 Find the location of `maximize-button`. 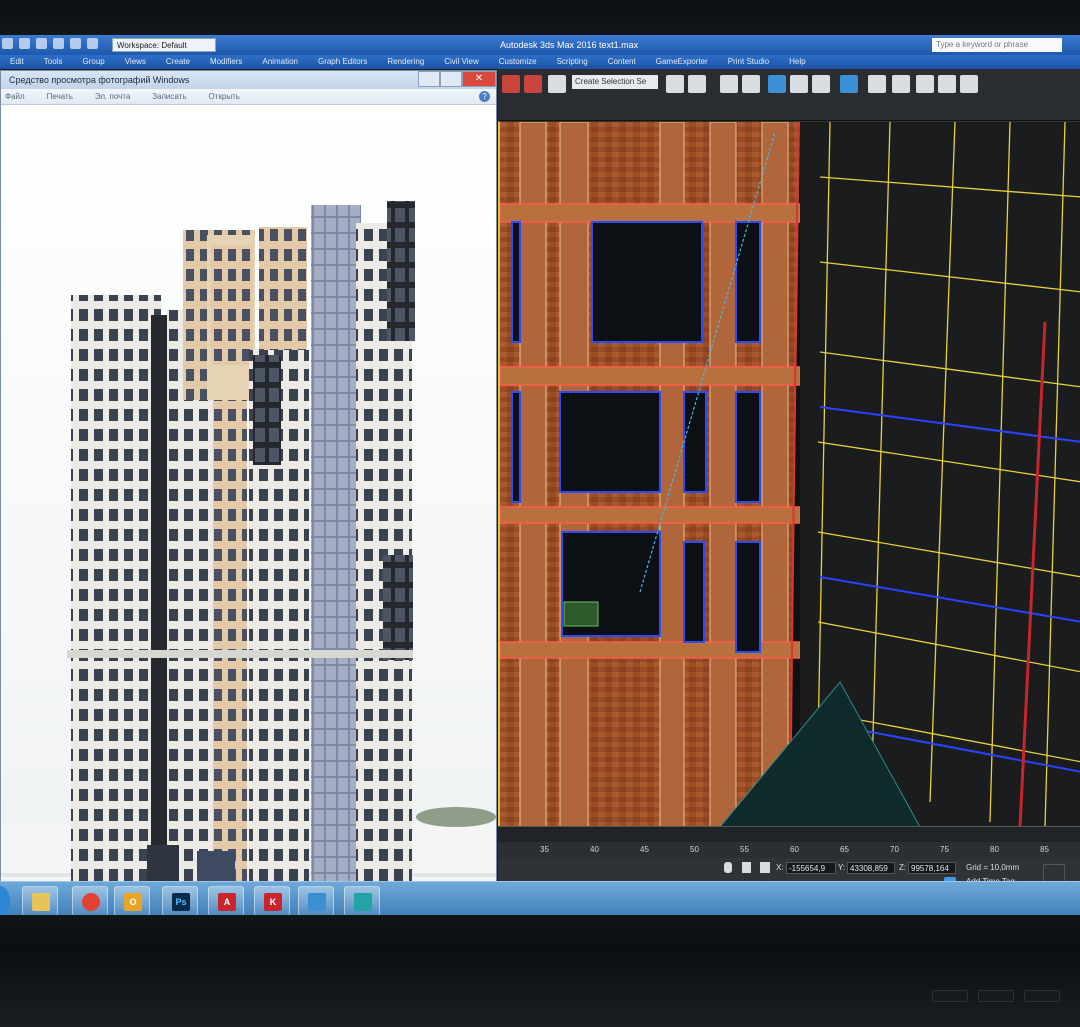

maximize-button is located at coordinates (451, 79).